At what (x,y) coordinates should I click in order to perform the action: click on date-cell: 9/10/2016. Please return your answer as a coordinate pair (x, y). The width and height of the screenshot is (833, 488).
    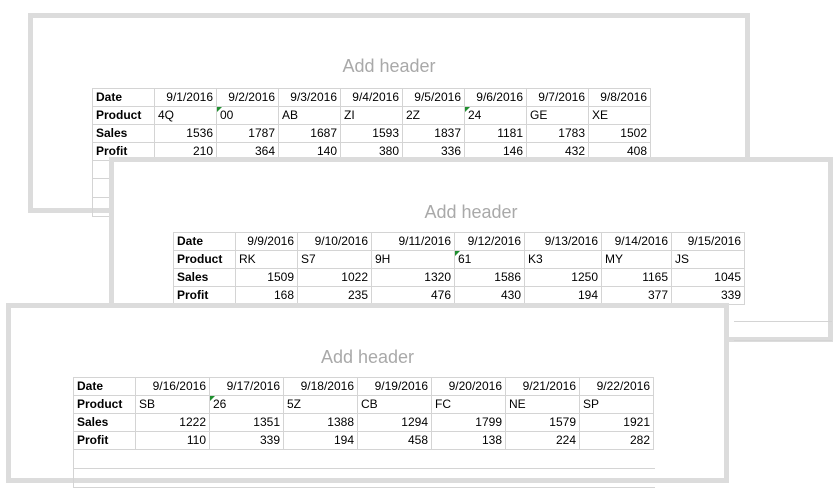
    Looking at the image, I should click on (334, 241).